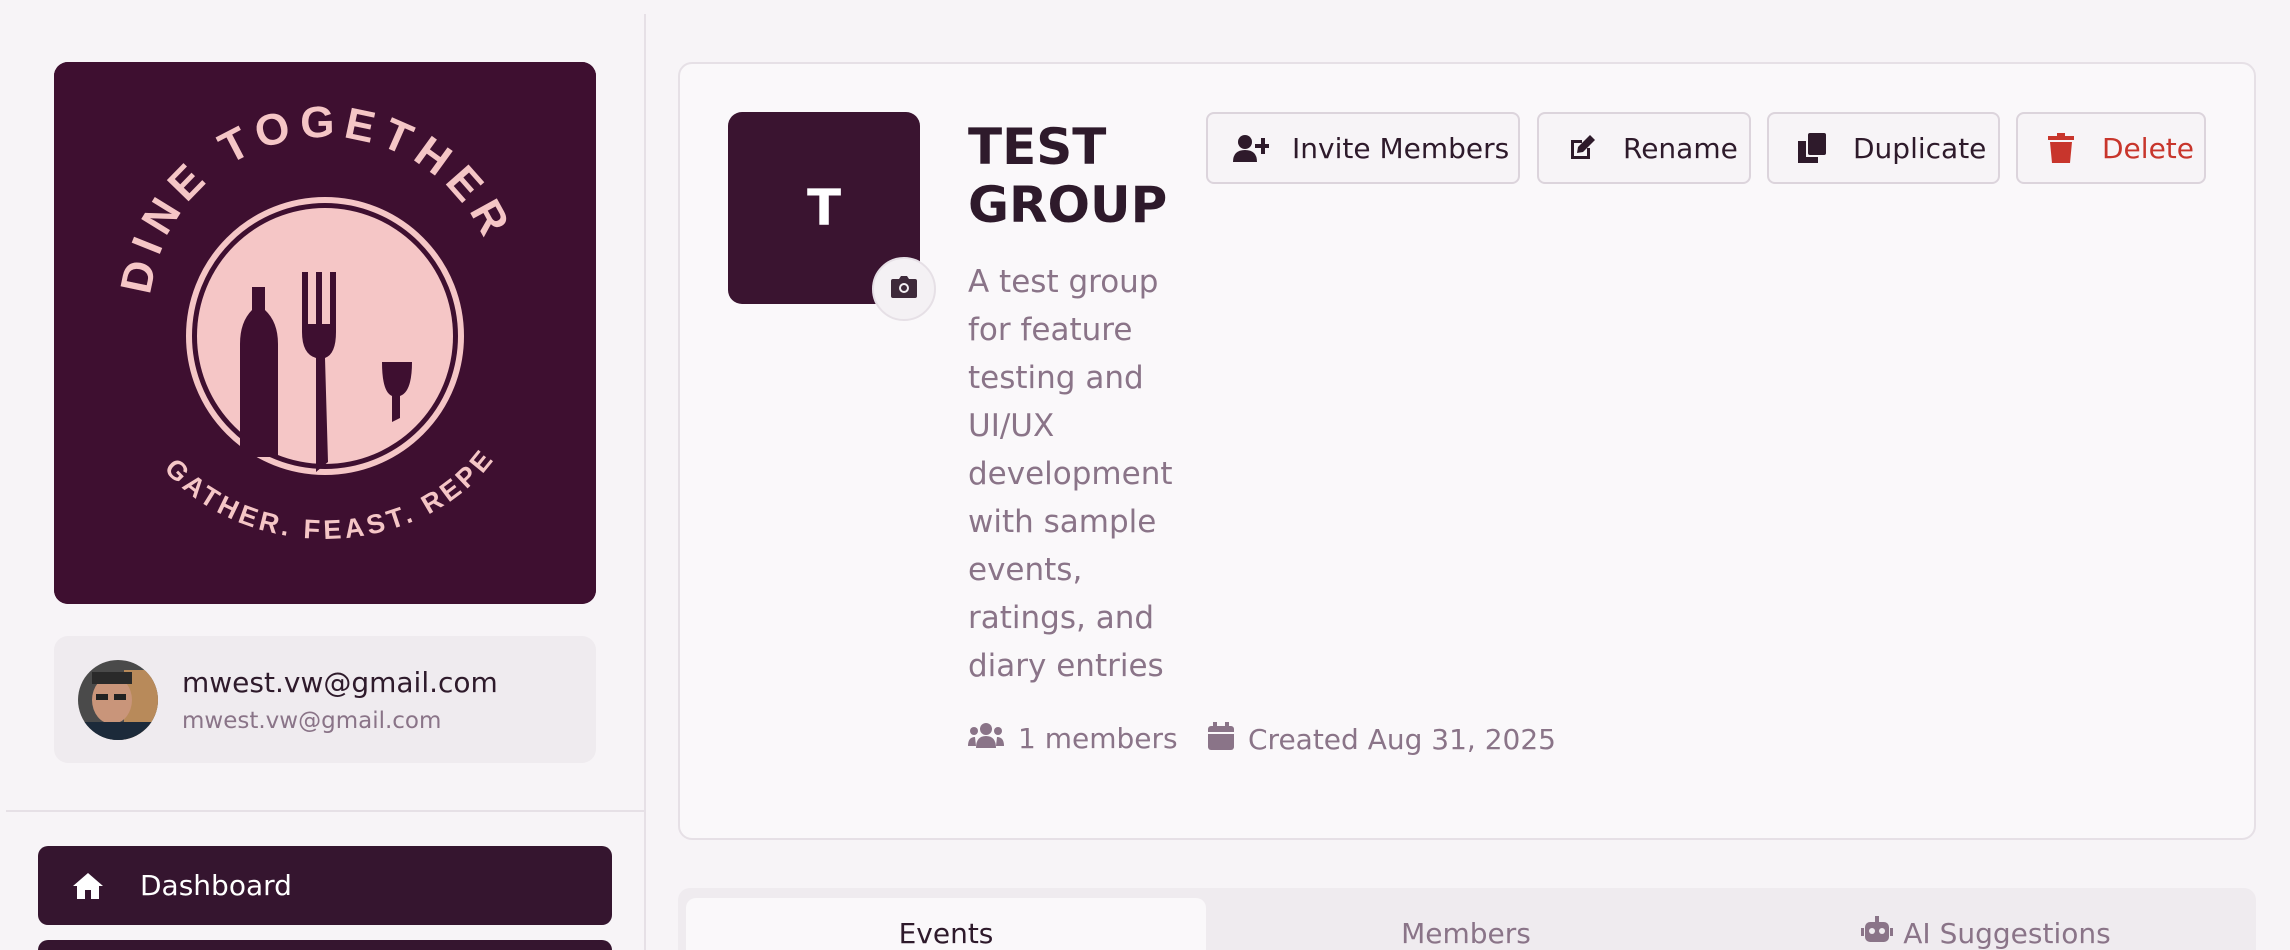 This screenshot has height=950, width=2290. I want to click on created-date: Created Aug 31, 2025, so click(1382, 739).